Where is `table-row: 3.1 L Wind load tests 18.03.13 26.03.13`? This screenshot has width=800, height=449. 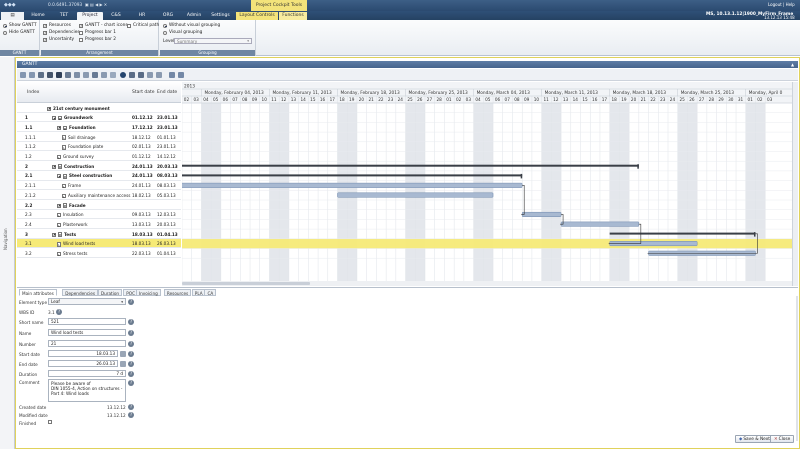 table-row: 3.1 L Wind load tests 18.03.13 26.03.13 is located at coordinates (99, 243).